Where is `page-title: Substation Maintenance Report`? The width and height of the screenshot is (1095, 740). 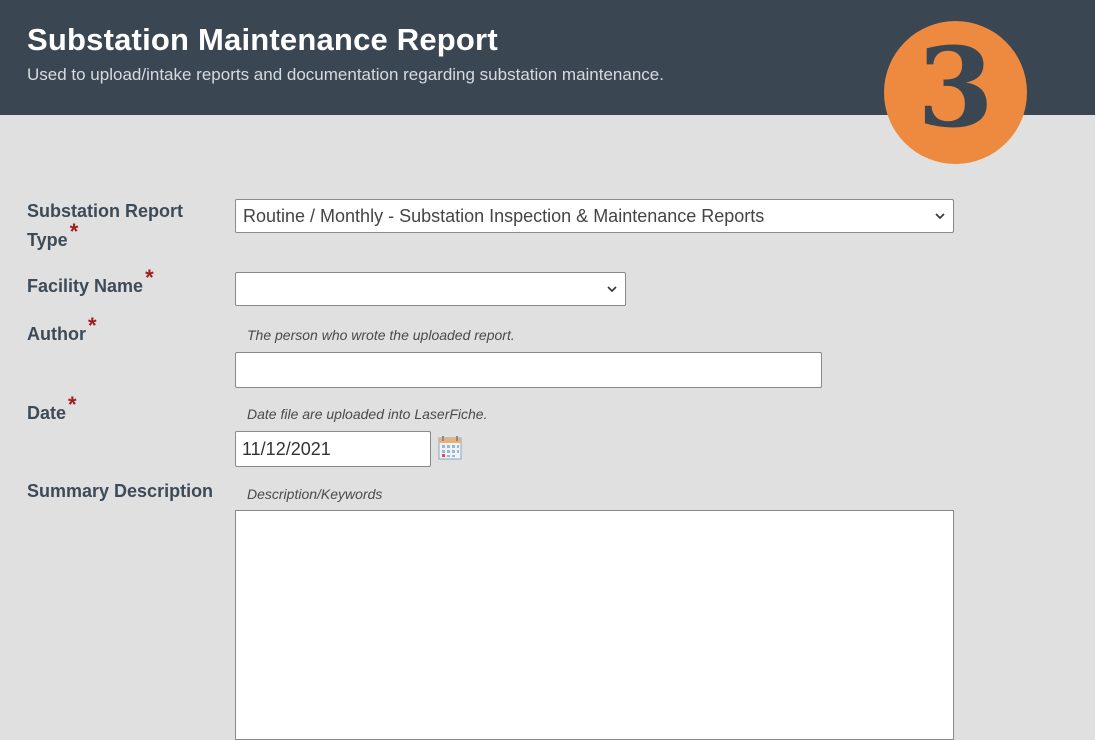
page-title: Substation Maintenance Report is located at coordinates (262, 39).